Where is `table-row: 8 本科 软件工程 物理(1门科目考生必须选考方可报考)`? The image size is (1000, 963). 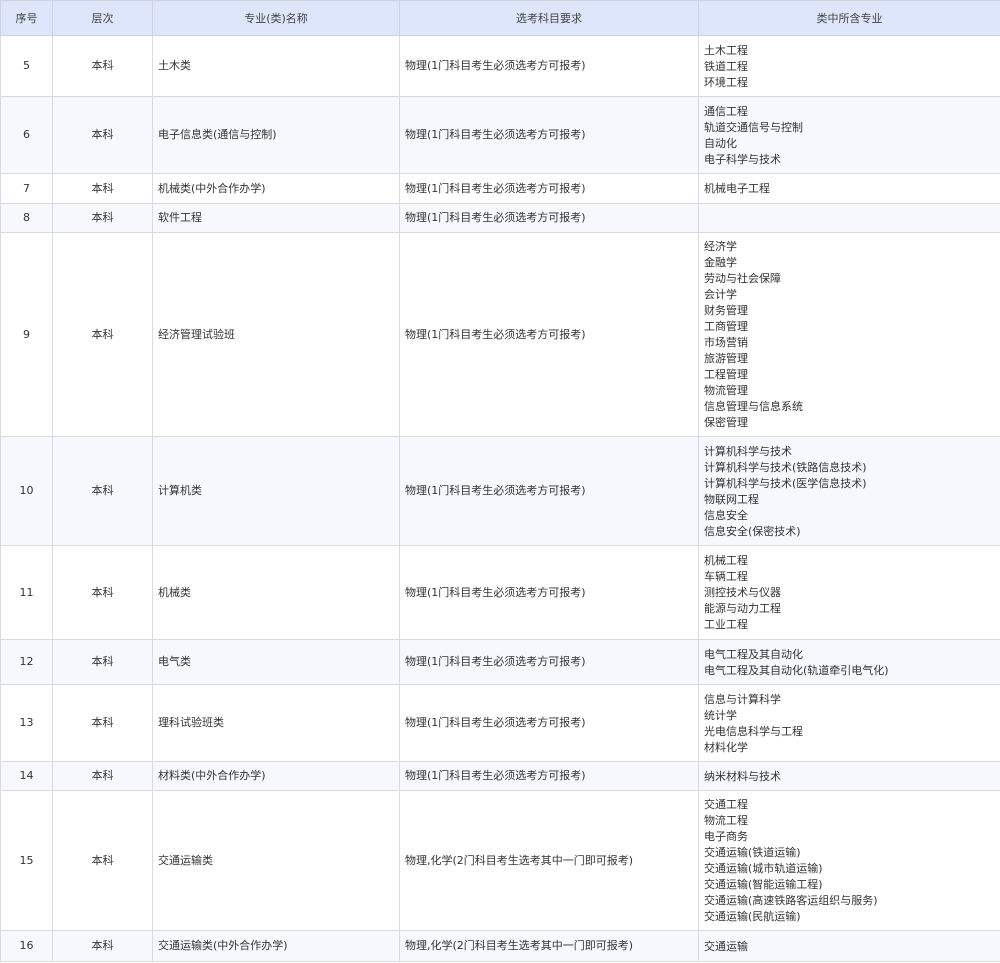 table-row: 8 本科 软件工程 物理(1门科目考生必须选考方可报考) is located at coordinates (500, 218).